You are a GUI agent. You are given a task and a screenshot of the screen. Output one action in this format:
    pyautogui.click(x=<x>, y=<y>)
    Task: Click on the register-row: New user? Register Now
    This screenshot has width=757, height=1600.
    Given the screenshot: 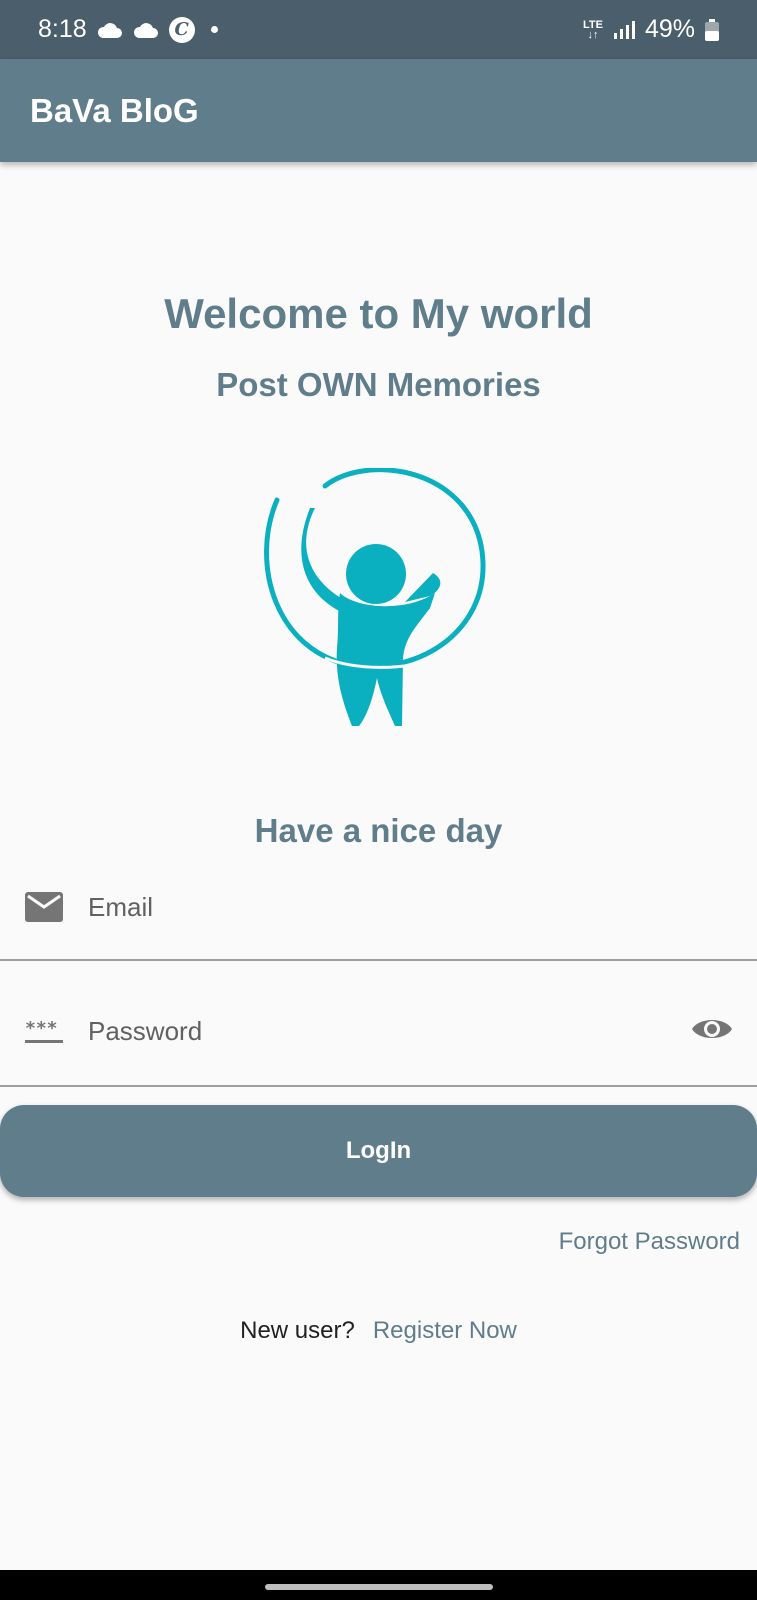 What is the action you would take?
    pyautogui.click(x=378, y=1331)
    